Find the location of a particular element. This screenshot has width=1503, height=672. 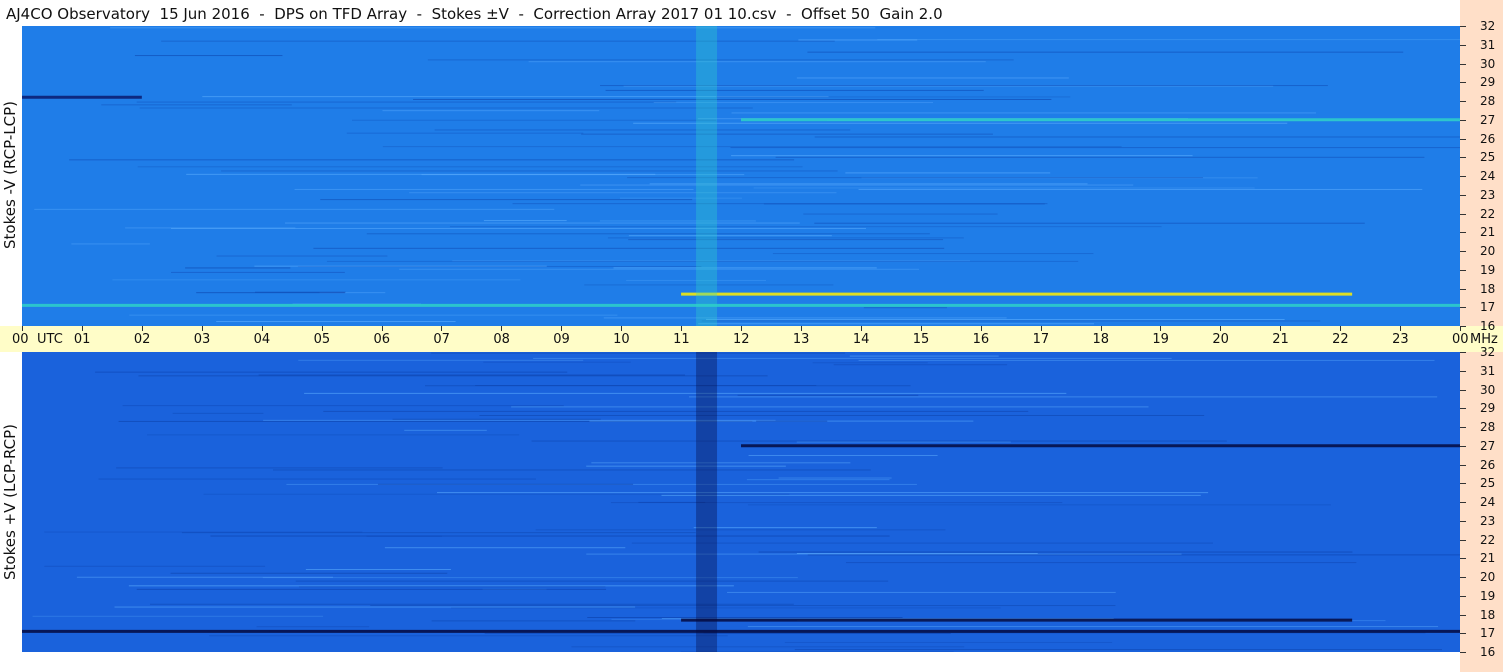

y-tick-label: 30 is located at coordinates (1488, 63).